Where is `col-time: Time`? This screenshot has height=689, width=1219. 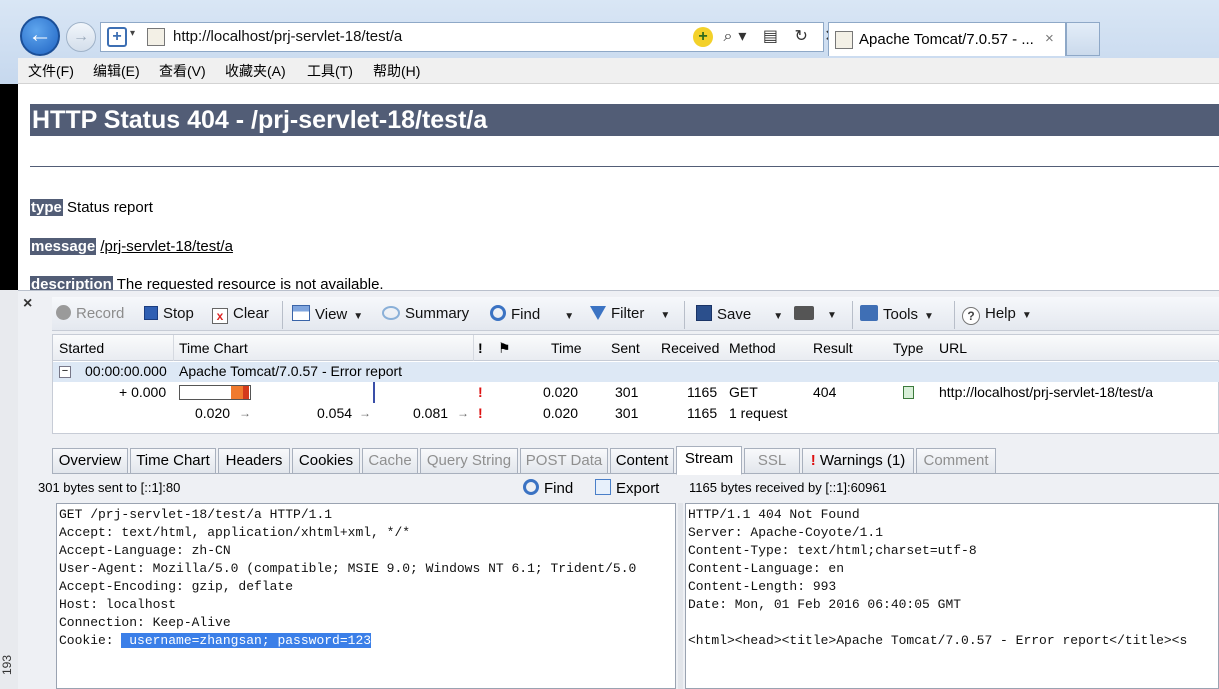
col-time: Time is located at coordinates (566, 348).